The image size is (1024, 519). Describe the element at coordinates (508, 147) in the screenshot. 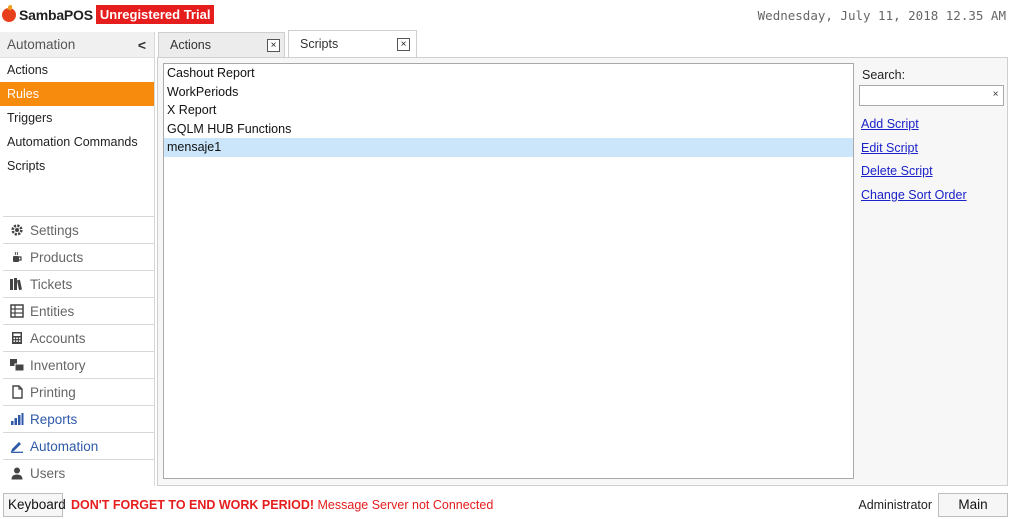

I see `list-item-selected: mensaje1` at that location.